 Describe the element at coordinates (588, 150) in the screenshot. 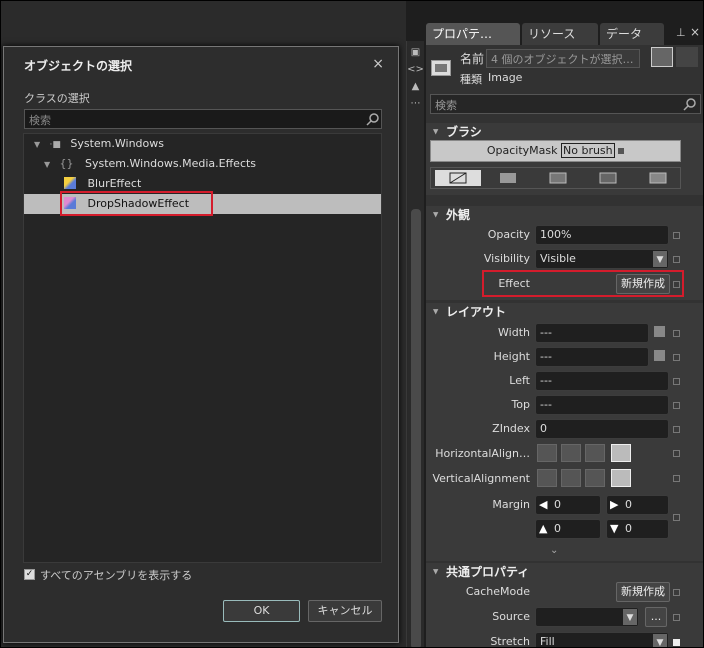

I see `no-brush-value: No brush` at that location.